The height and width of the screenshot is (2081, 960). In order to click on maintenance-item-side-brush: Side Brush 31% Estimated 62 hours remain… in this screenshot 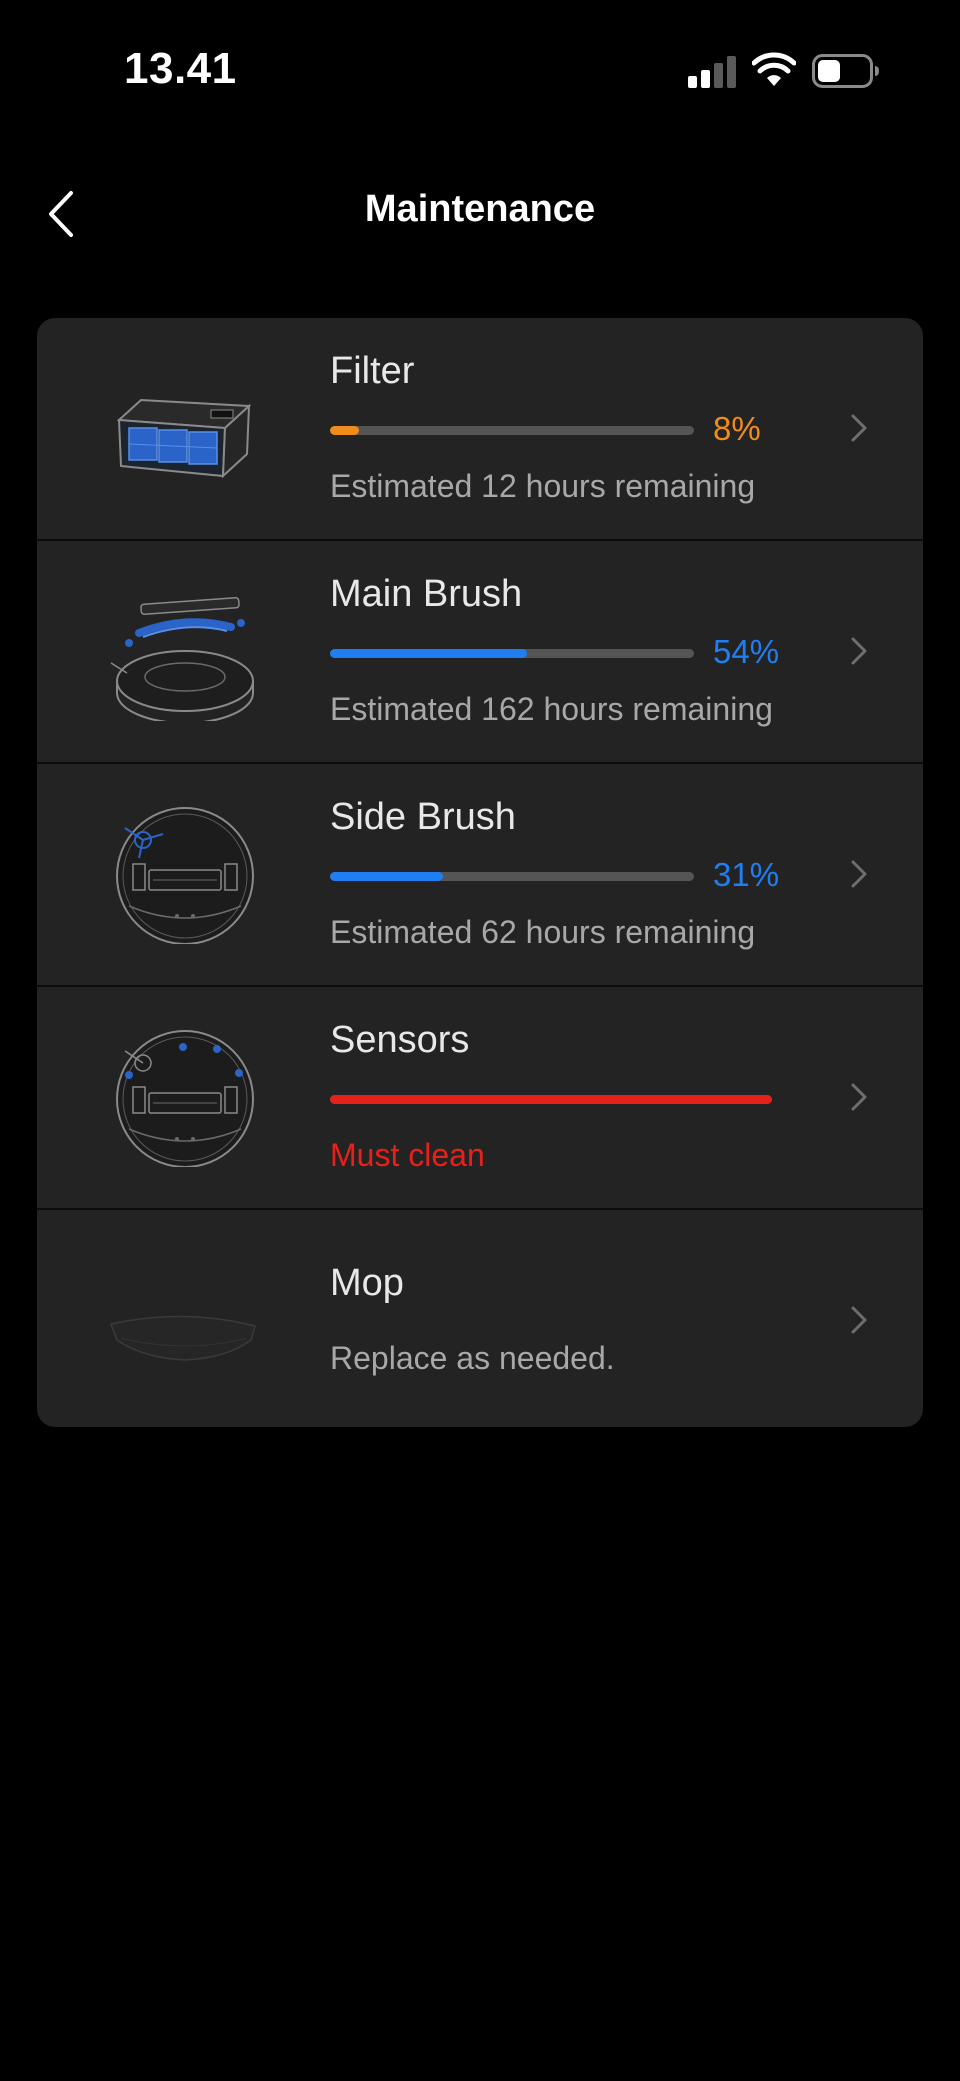, I will do `click(480, 875)`.